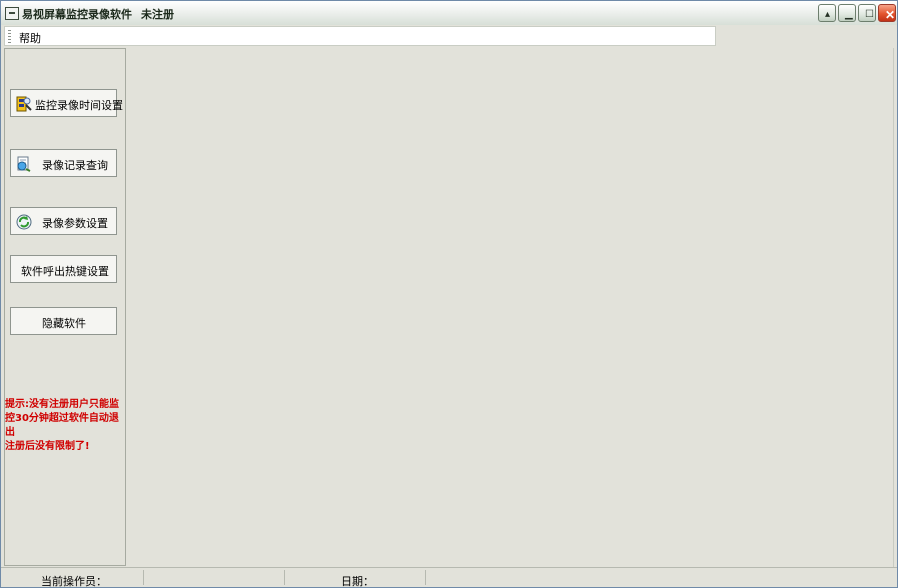 The image size is (898, 588). Describe the element at coordinates (869, 14) in the screenshot. I see `maximize-icon: ☐` at that location.